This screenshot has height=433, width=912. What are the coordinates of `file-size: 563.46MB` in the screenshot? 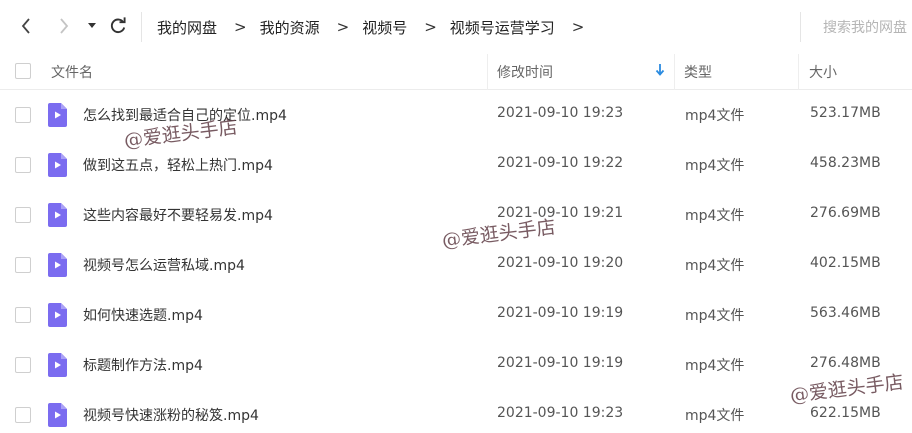 It's located at (845, 313).